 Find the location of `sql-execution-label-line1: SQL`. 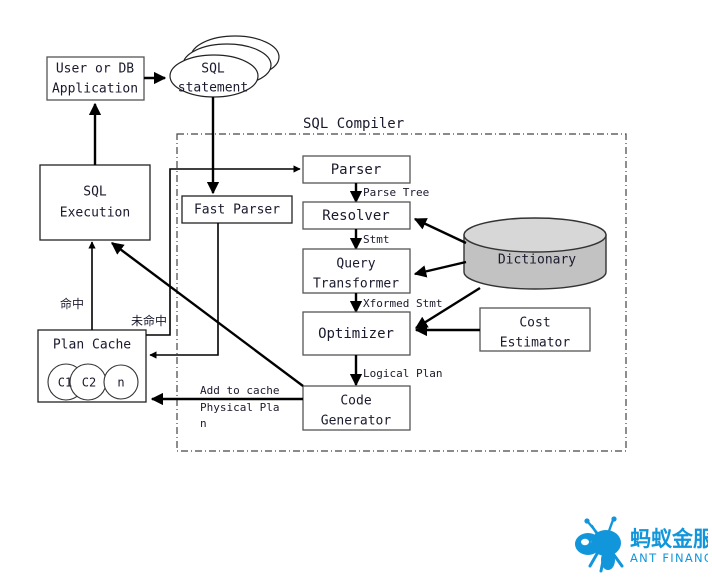

sql-execution-label-line1: SQL is located at coordinates (95, 192).